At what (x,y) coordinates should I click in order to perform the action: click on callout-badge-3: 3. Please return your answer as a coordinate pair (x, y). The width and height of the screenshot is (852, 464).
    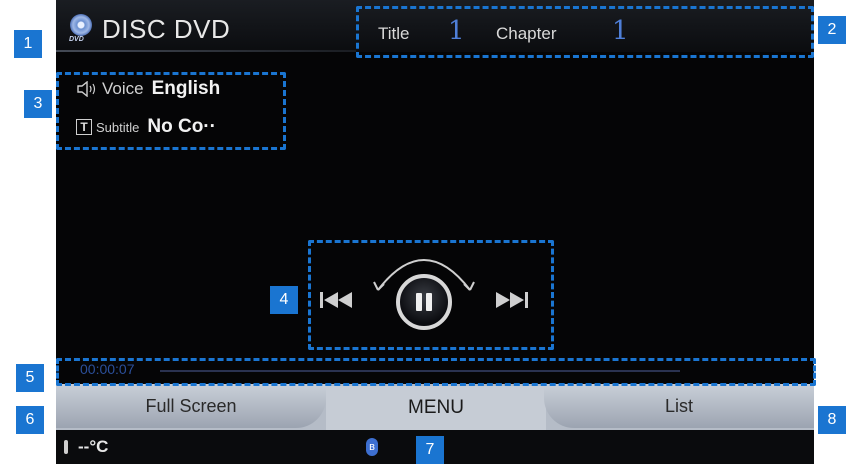
    Looking at the image, I should click on (38, 104).